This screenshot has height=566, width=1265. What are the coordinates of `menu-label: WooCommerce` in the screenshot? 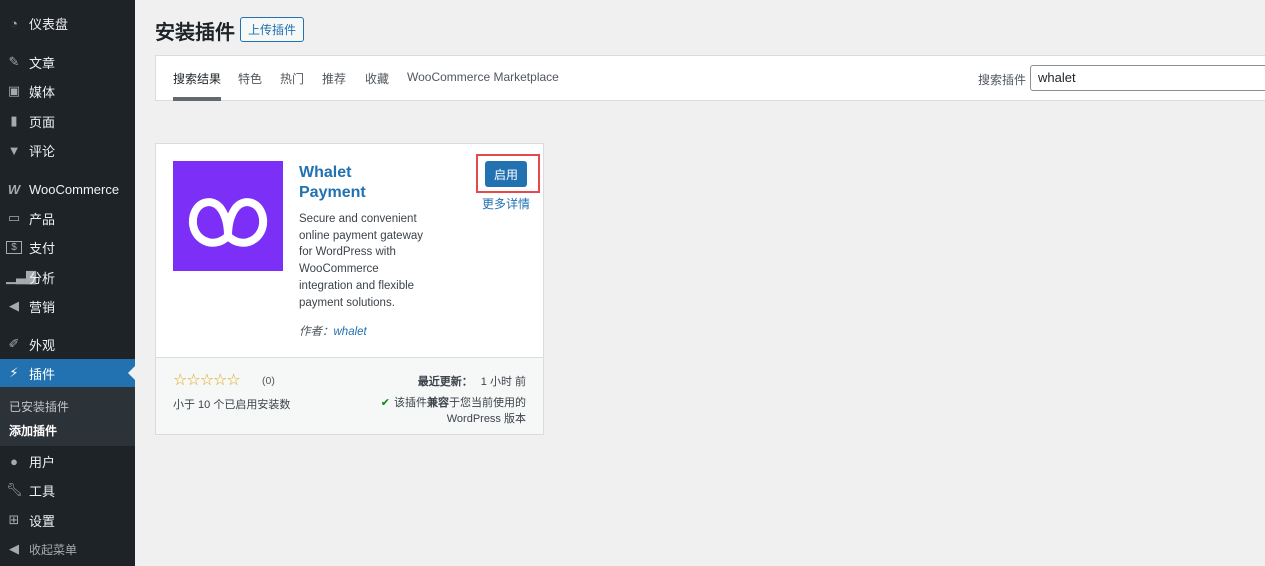 It's located at (74, 189).